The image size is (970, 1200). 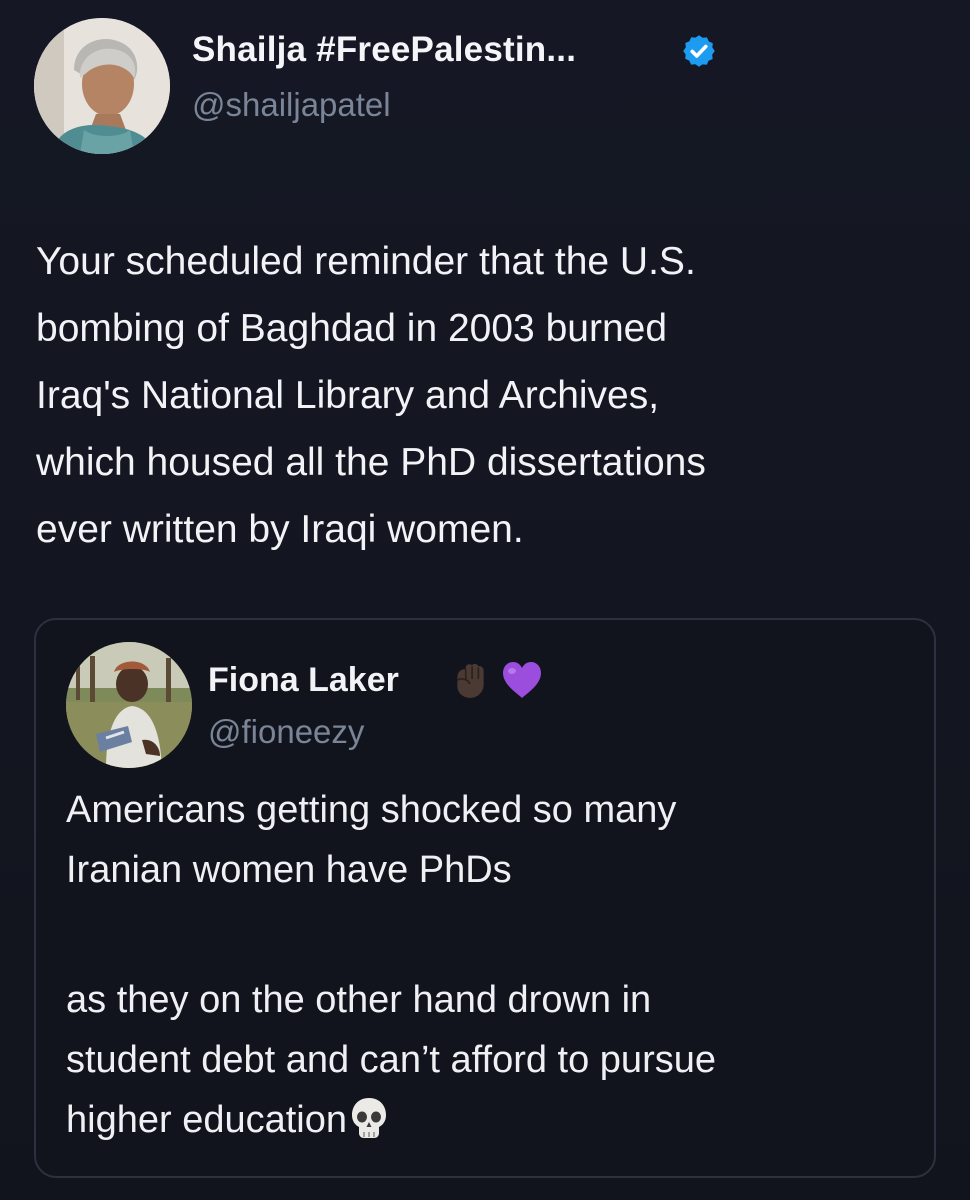 What do you see at coordinates (391, 1060) in the screenshot?
I see `quoted-body-line: student debt and can’t afford to pursue` at bounding box center [391, 1060].